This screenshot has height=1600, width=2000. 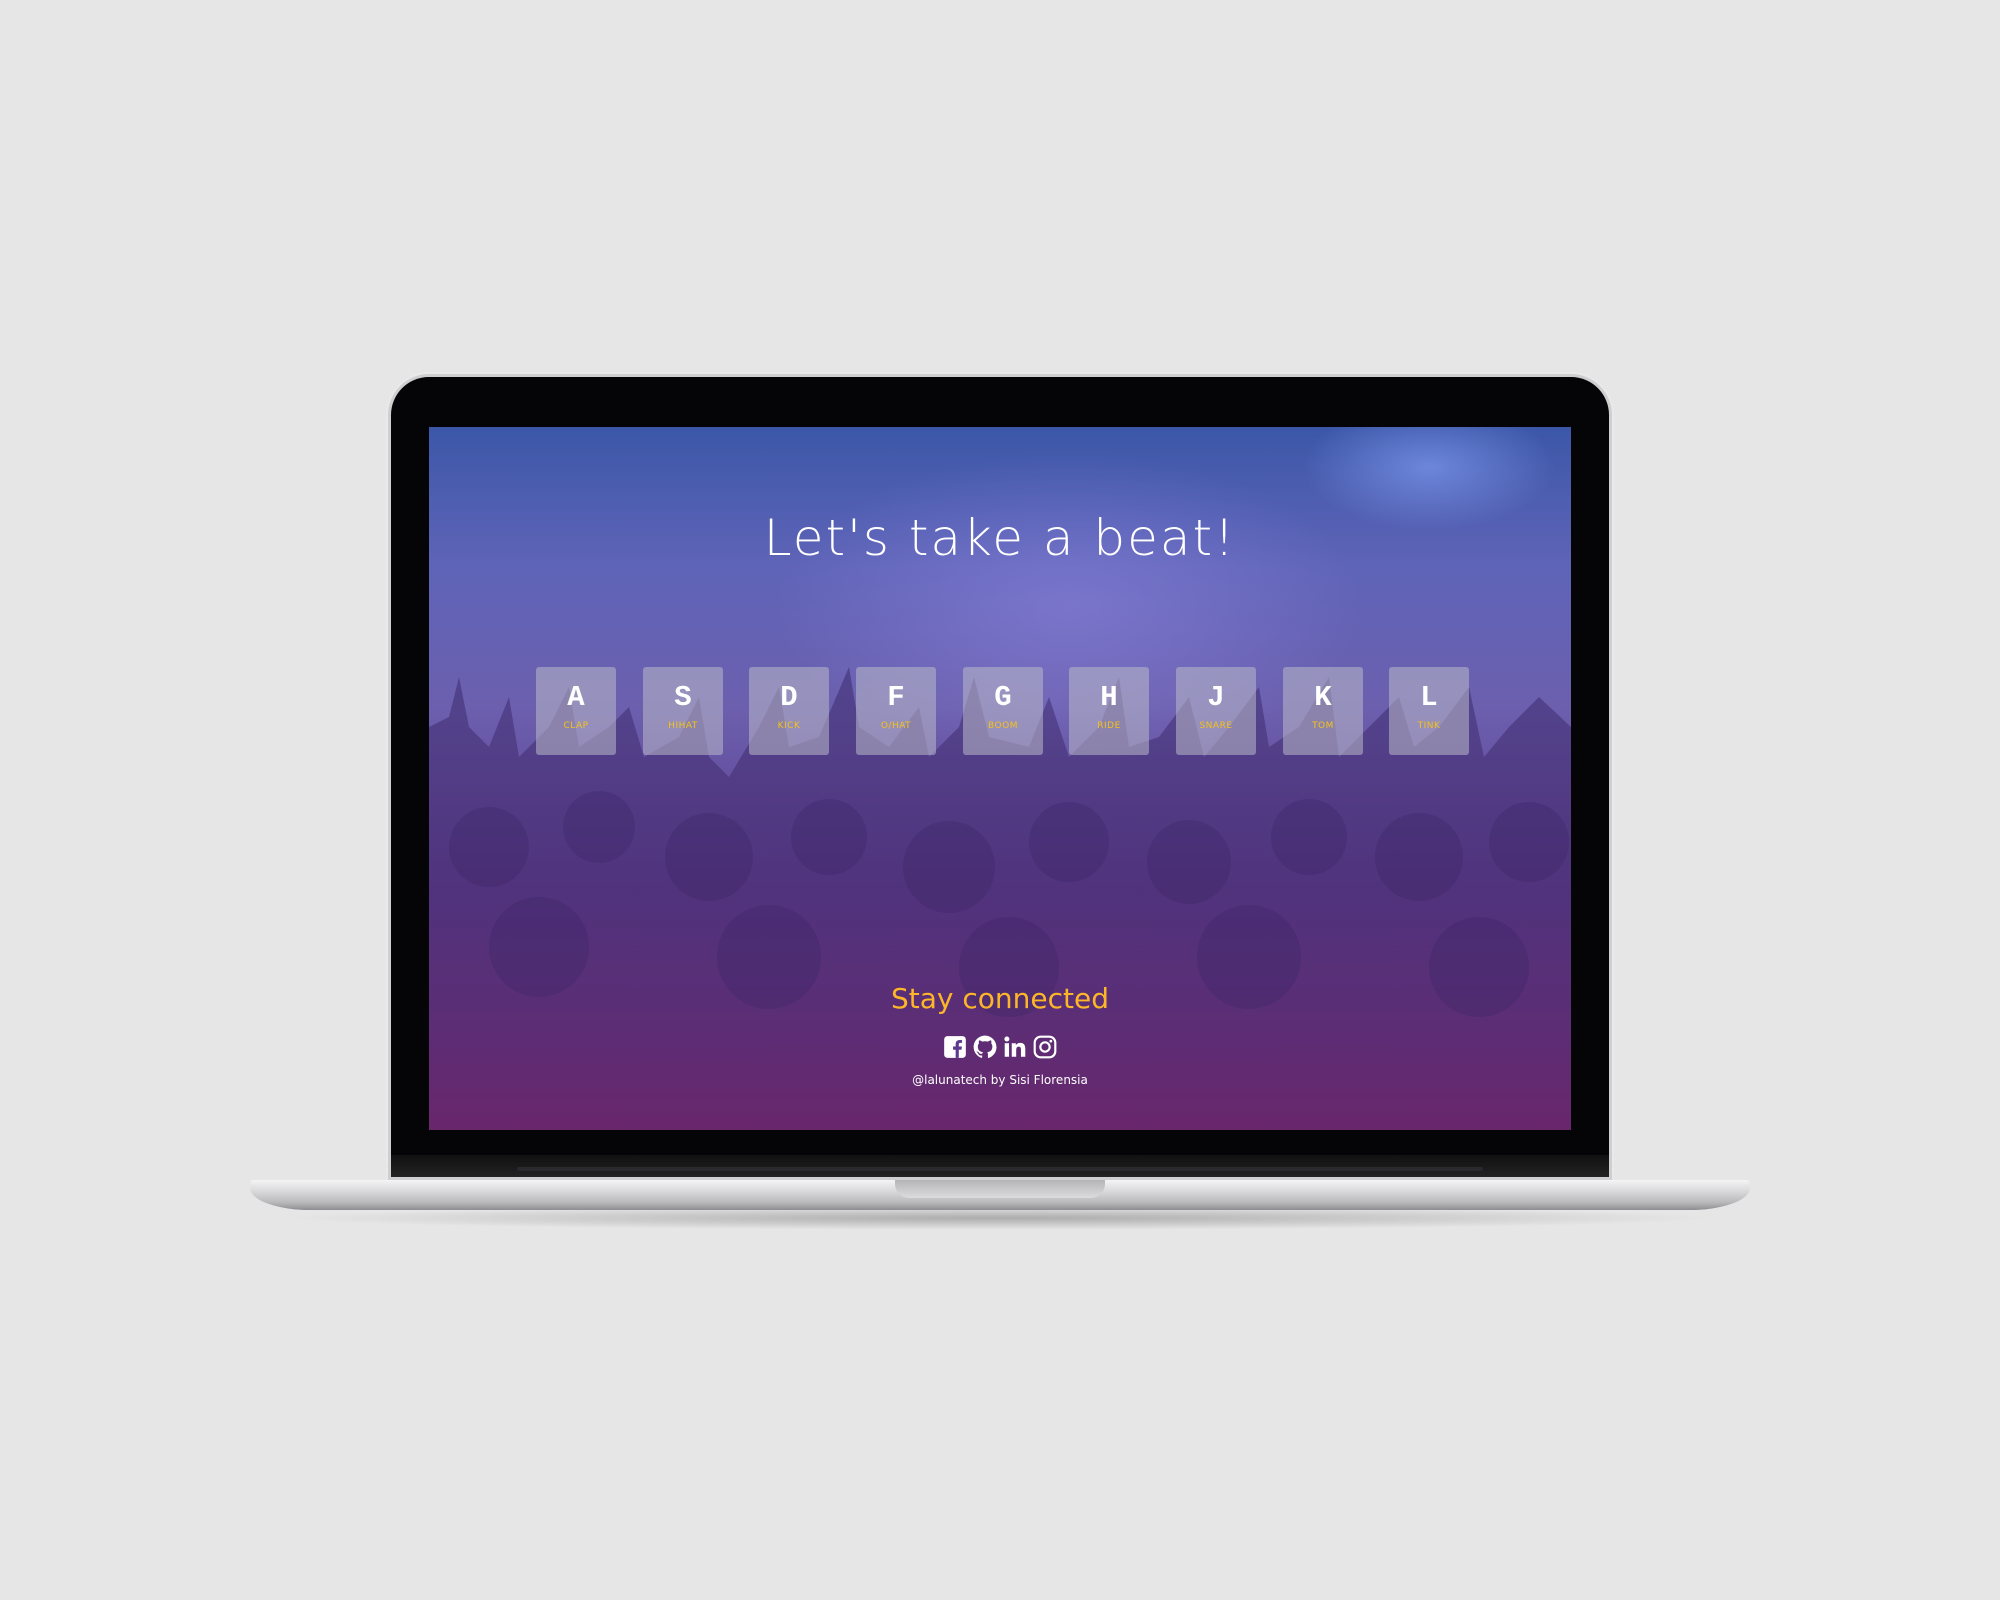 What do you see at coordinates (1003, 697) in the screenshot?
I see `key-letter: G` at bounding box center [1003, 697].